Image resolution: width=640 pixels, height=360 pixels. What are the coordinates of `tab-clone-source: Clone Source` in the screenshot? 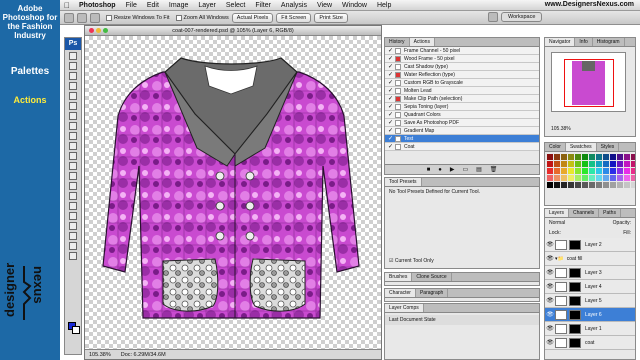 It's located at (432, 277).